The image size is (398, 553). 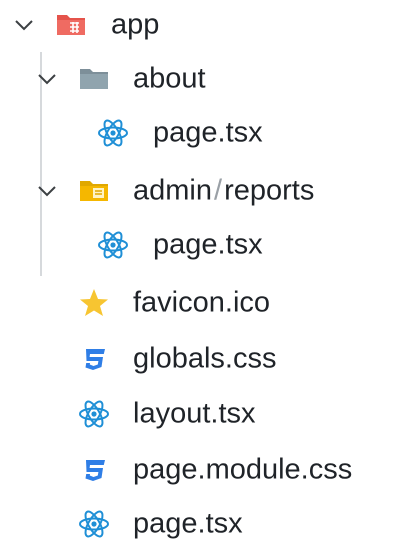 I want to click on tree-row-about-folder: about, so click(x=199, y=79).